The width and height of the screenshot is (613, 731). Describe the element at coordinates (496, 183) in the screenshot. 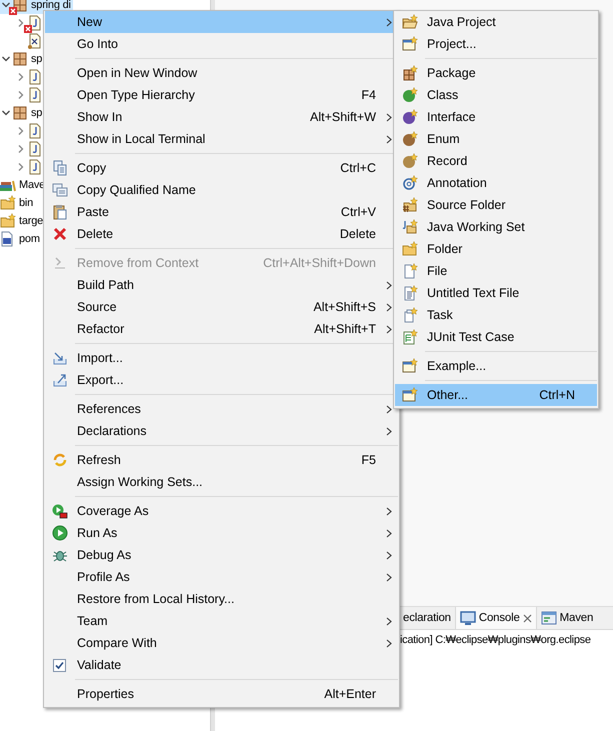

I see `menu-item: Annotation` at that location.